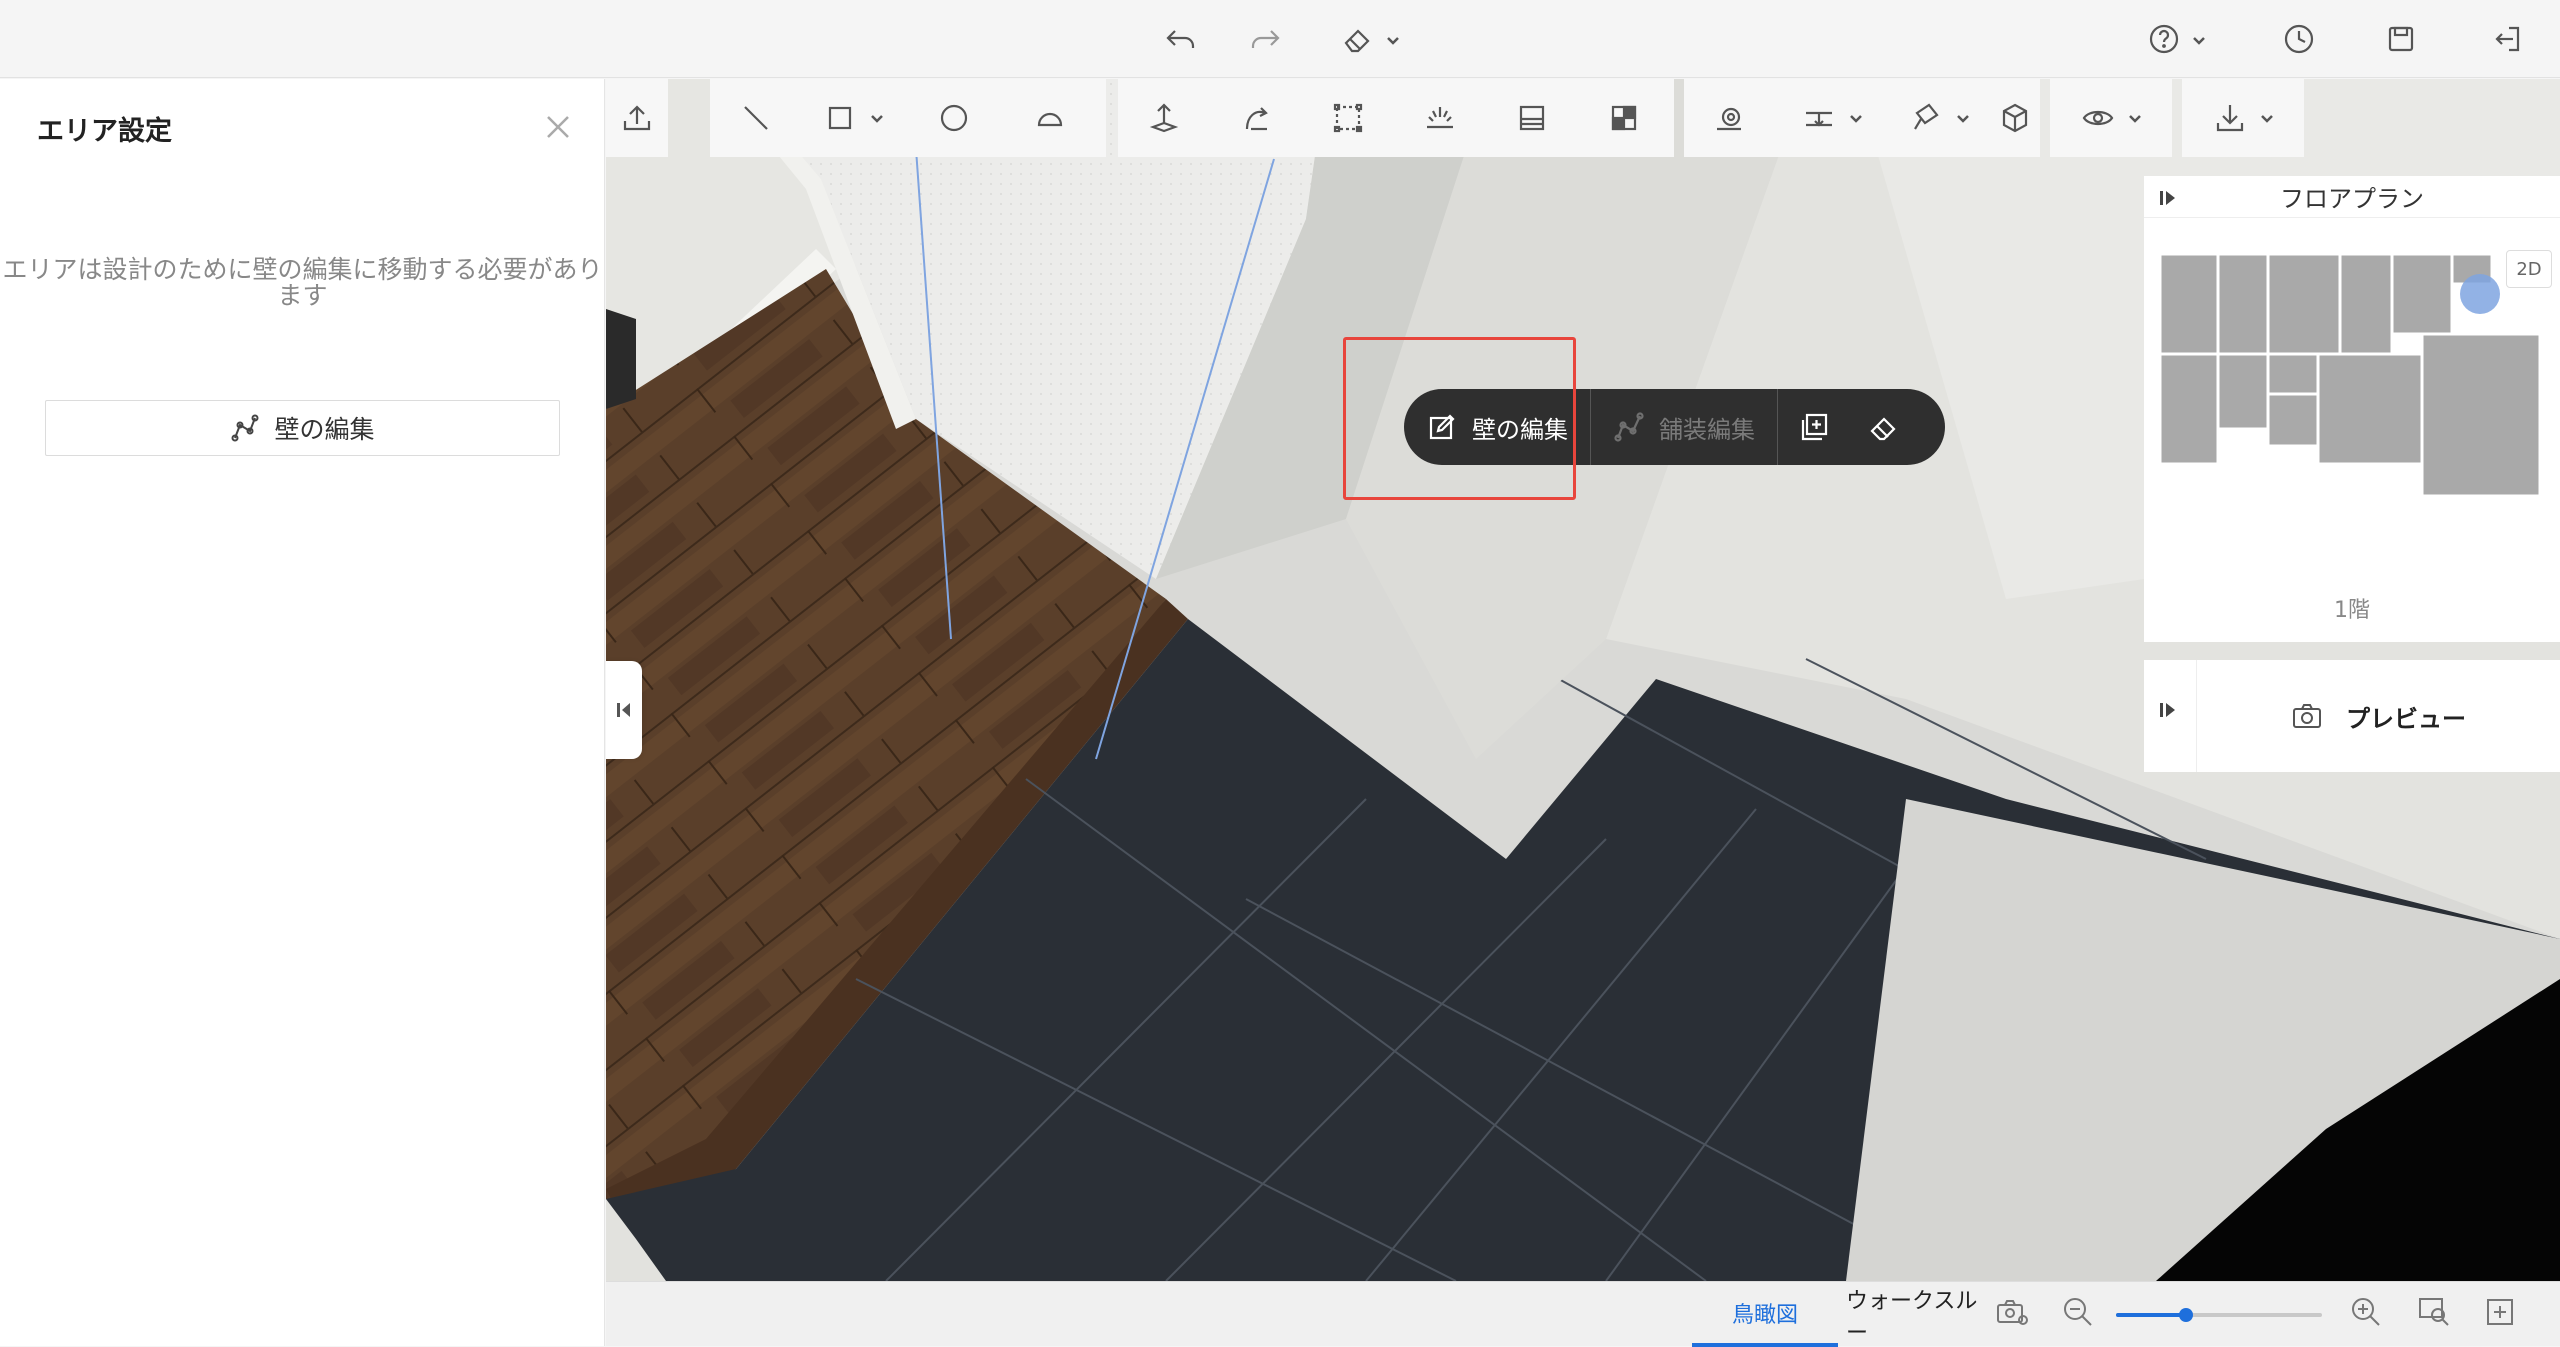 The height and width of the screenshot is (1347, 2560). I want to click on rectangle-tool, so click(853, 118).